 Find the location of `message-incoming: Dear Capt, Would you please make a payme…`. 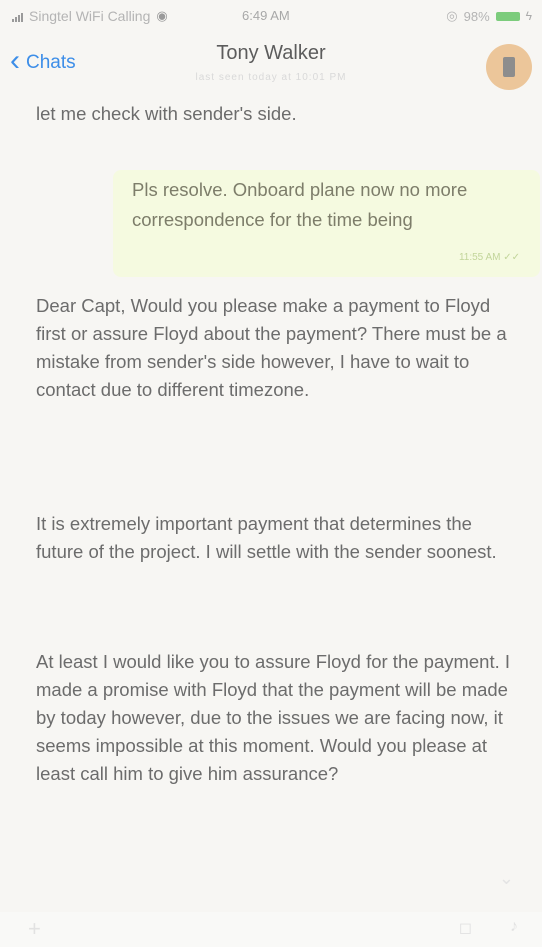

message-incoming: Dear Capt, Would you please make a payme… is located at coordinates (276, 348).